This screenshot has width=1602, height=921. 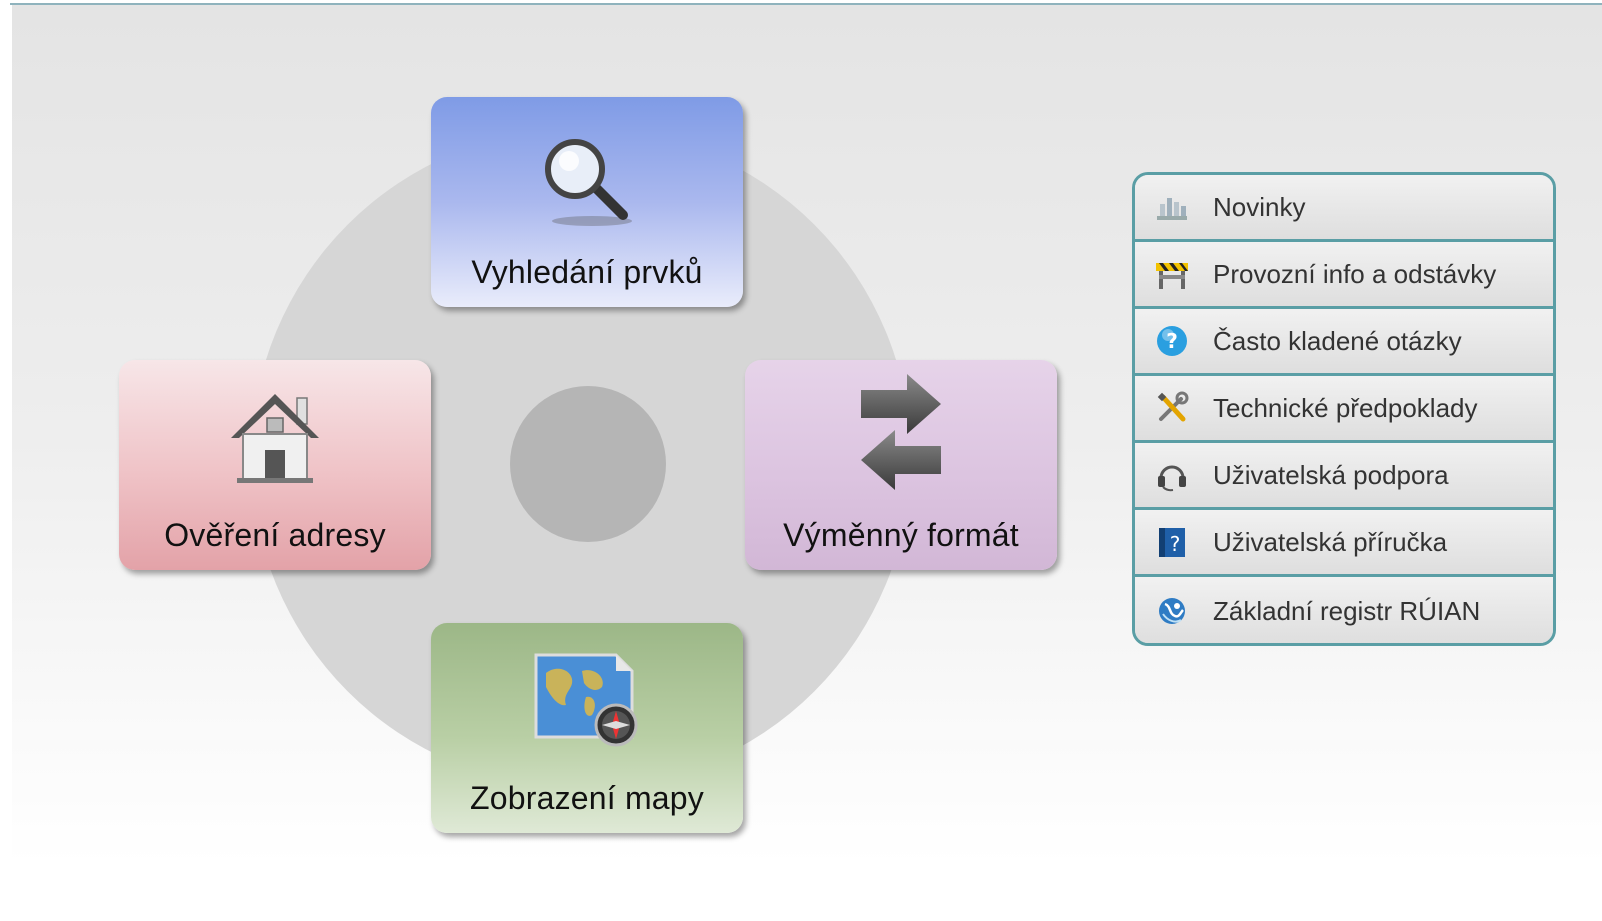 I want to click on center-hub, so click(x=588, y=464).